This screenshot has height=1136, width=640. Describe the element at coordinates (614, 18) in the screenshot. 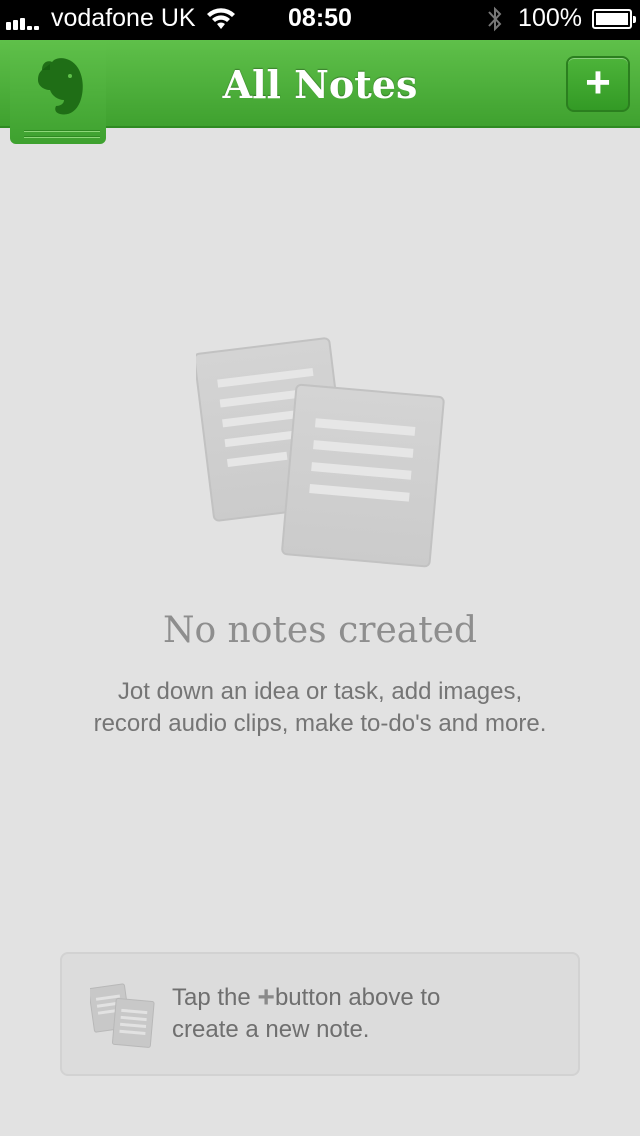

I see `battery-icon` at that location.